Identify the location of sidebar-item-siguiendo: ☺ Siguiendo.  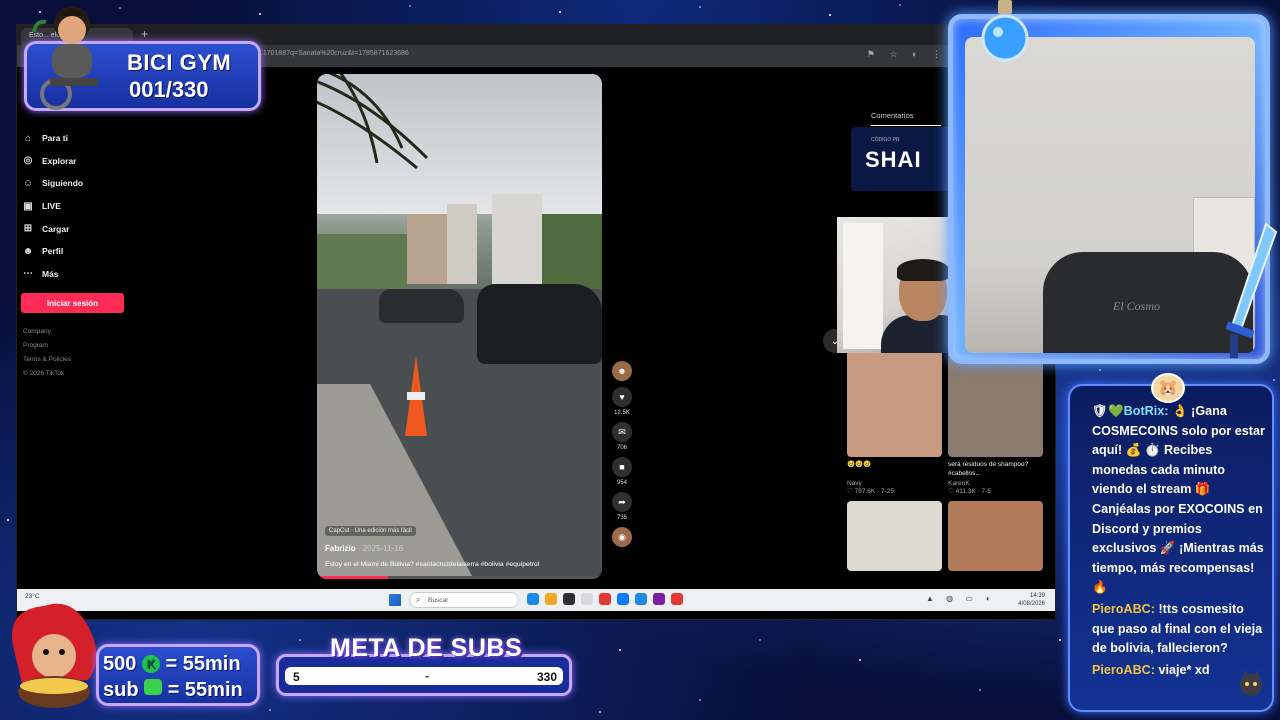
(76, 183).